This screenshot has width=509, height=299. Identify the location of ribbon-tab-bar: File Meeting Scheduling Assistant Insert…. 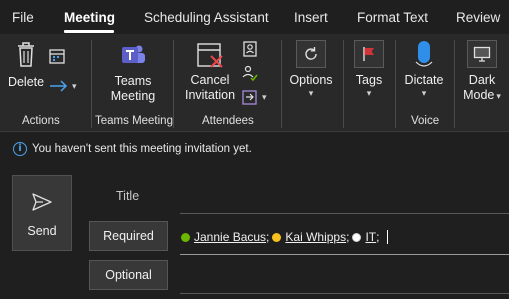
(254, 17).